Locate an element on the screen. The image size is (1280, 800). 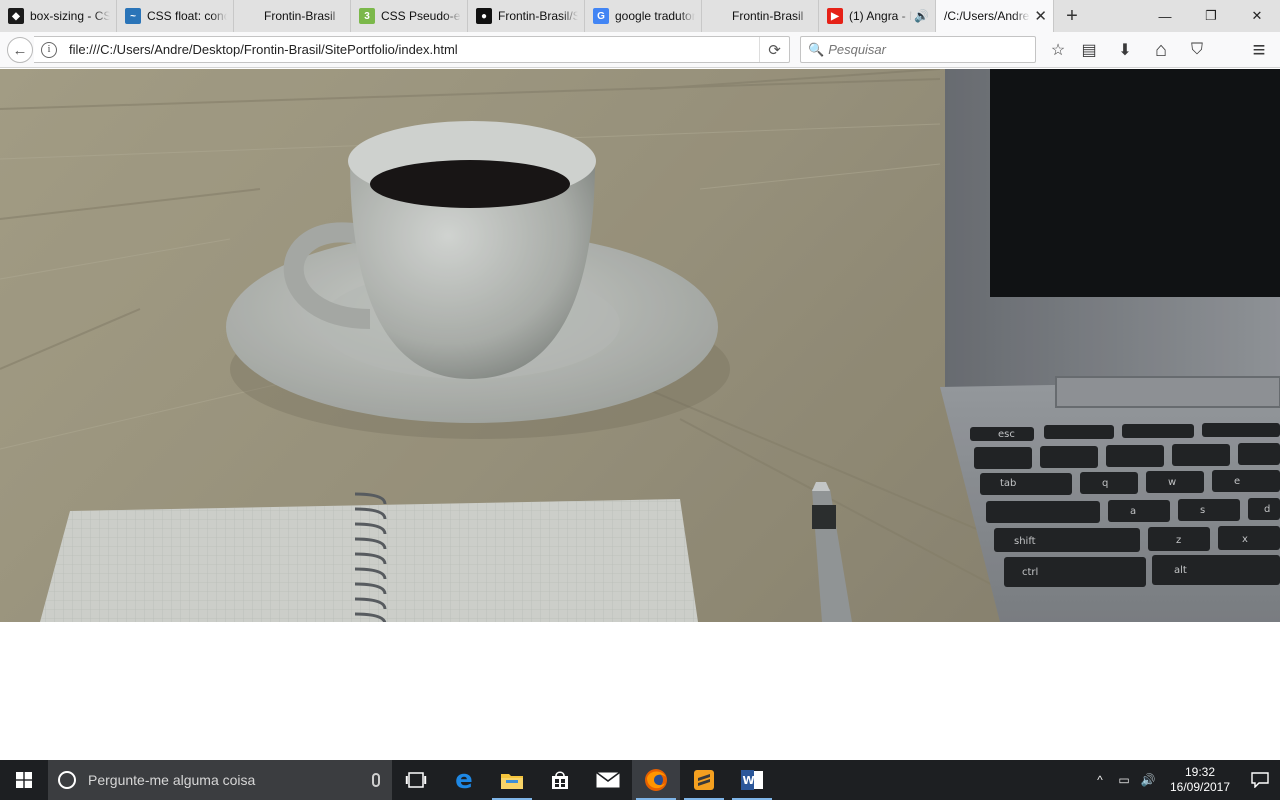
store-icon is located at coordinates (560, 780).